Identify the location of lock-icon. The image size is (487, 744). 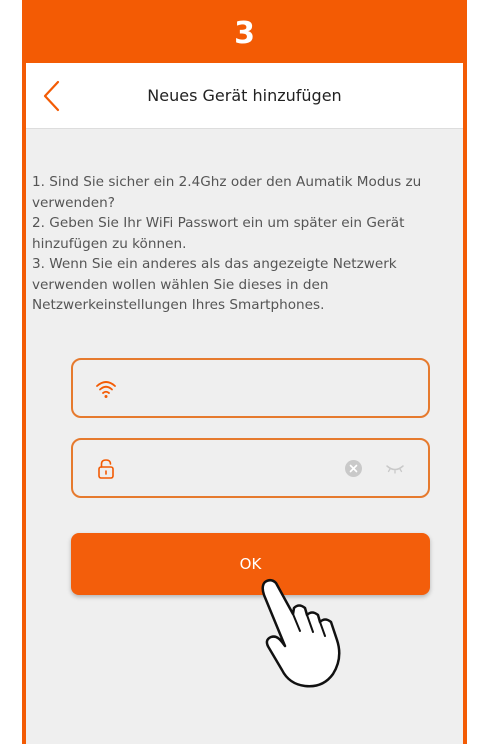
(106, 469).